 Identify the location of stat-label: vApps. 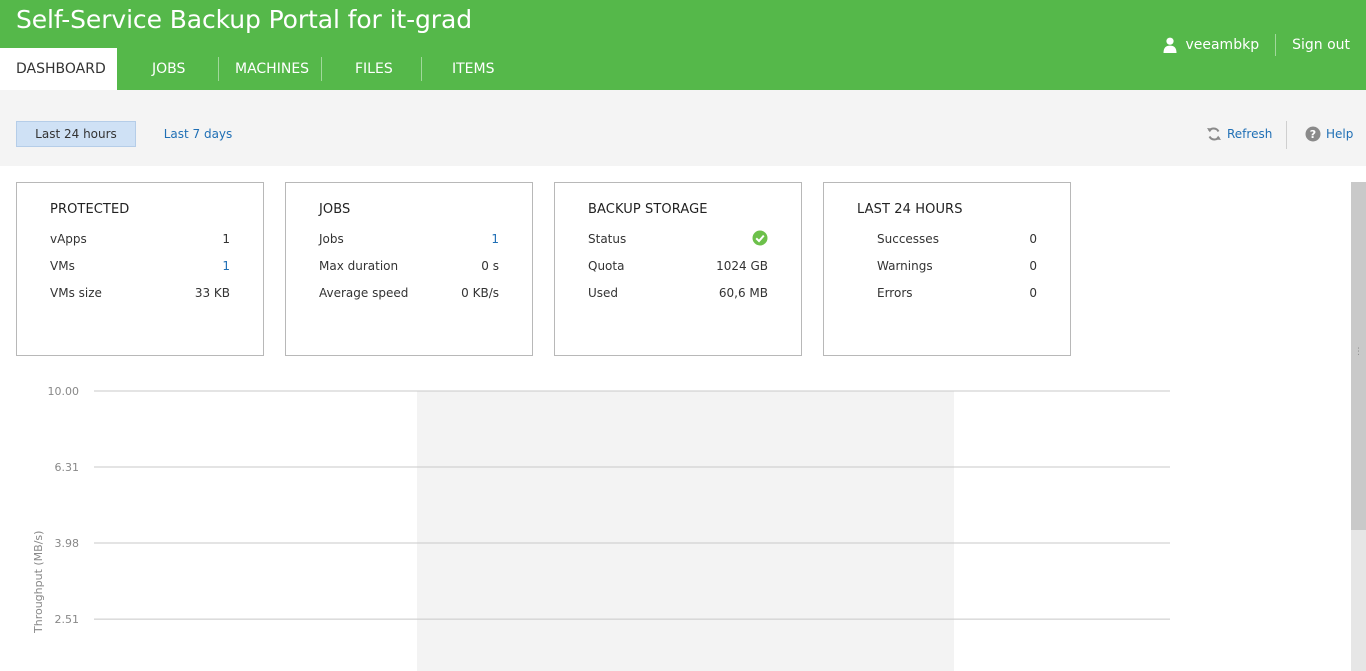
(68, 239).